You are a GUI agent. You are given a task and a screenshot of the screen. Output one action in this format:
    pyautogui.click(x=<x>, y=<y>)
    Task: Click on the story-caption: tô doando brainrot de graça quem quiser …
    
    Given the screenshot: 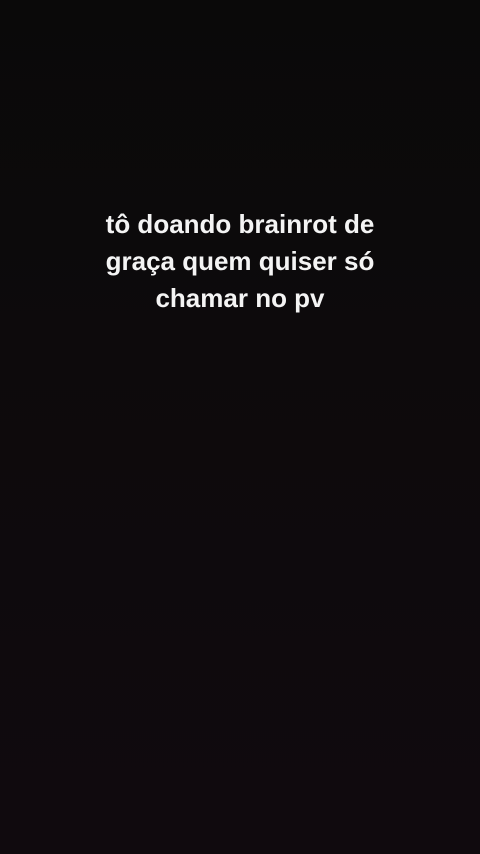 What is the action you would take?
    pyautogui.click(x=240, y=261)
    